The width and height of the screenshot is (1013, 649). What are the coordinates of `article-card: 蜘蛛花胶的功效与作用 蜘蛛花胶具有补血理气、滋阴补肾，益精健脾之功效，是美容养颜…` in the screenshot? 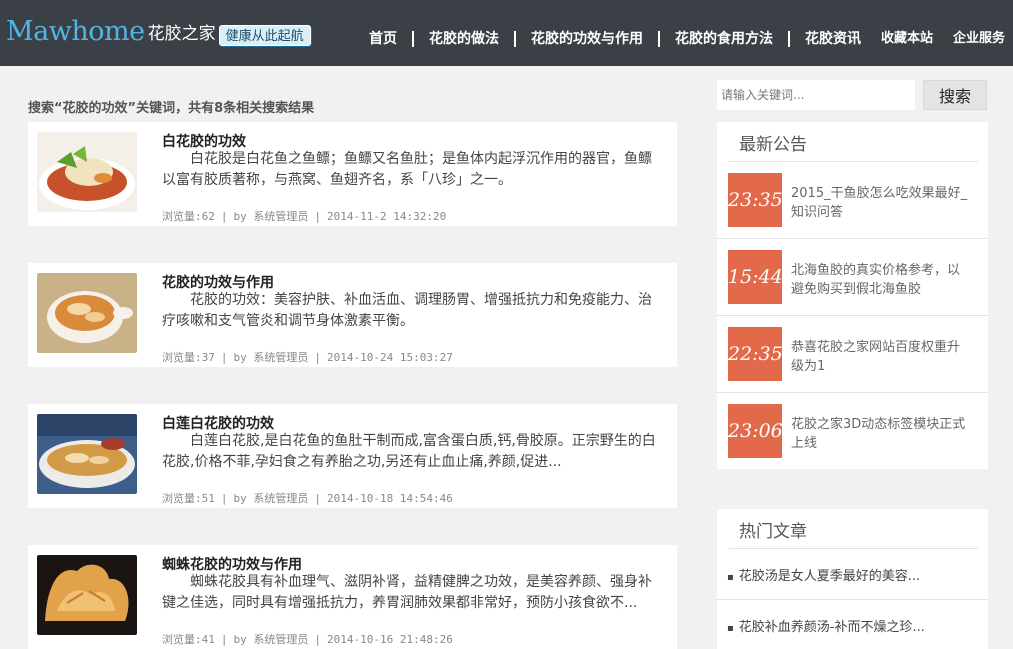 It's located at (352, 597).